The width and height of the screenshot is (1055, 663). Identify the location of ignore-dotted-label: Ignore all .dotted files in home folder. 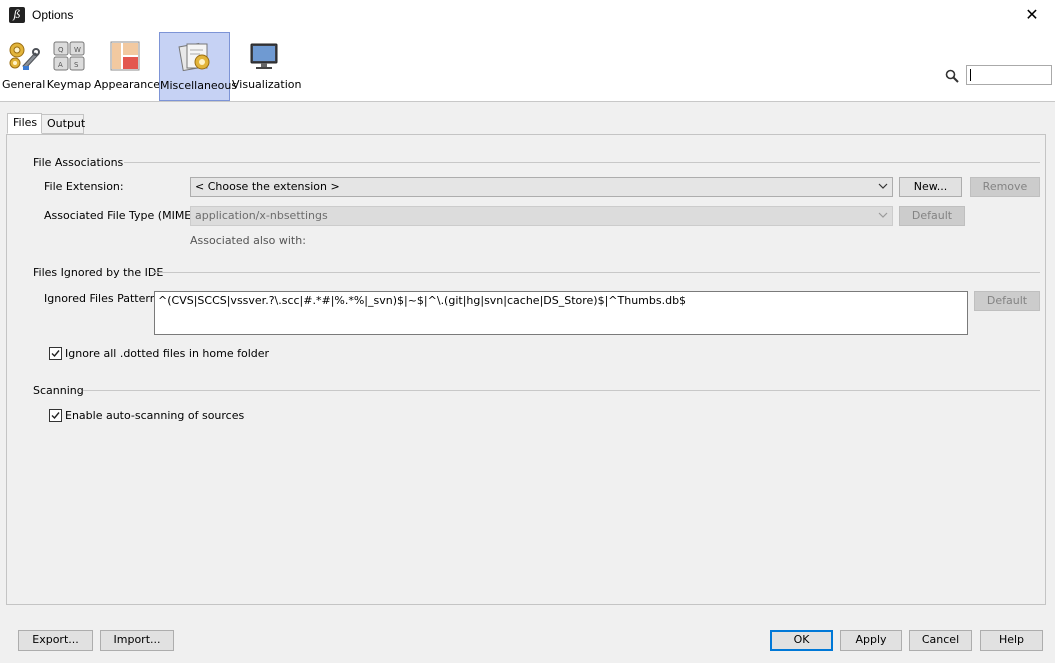
(167, 353).